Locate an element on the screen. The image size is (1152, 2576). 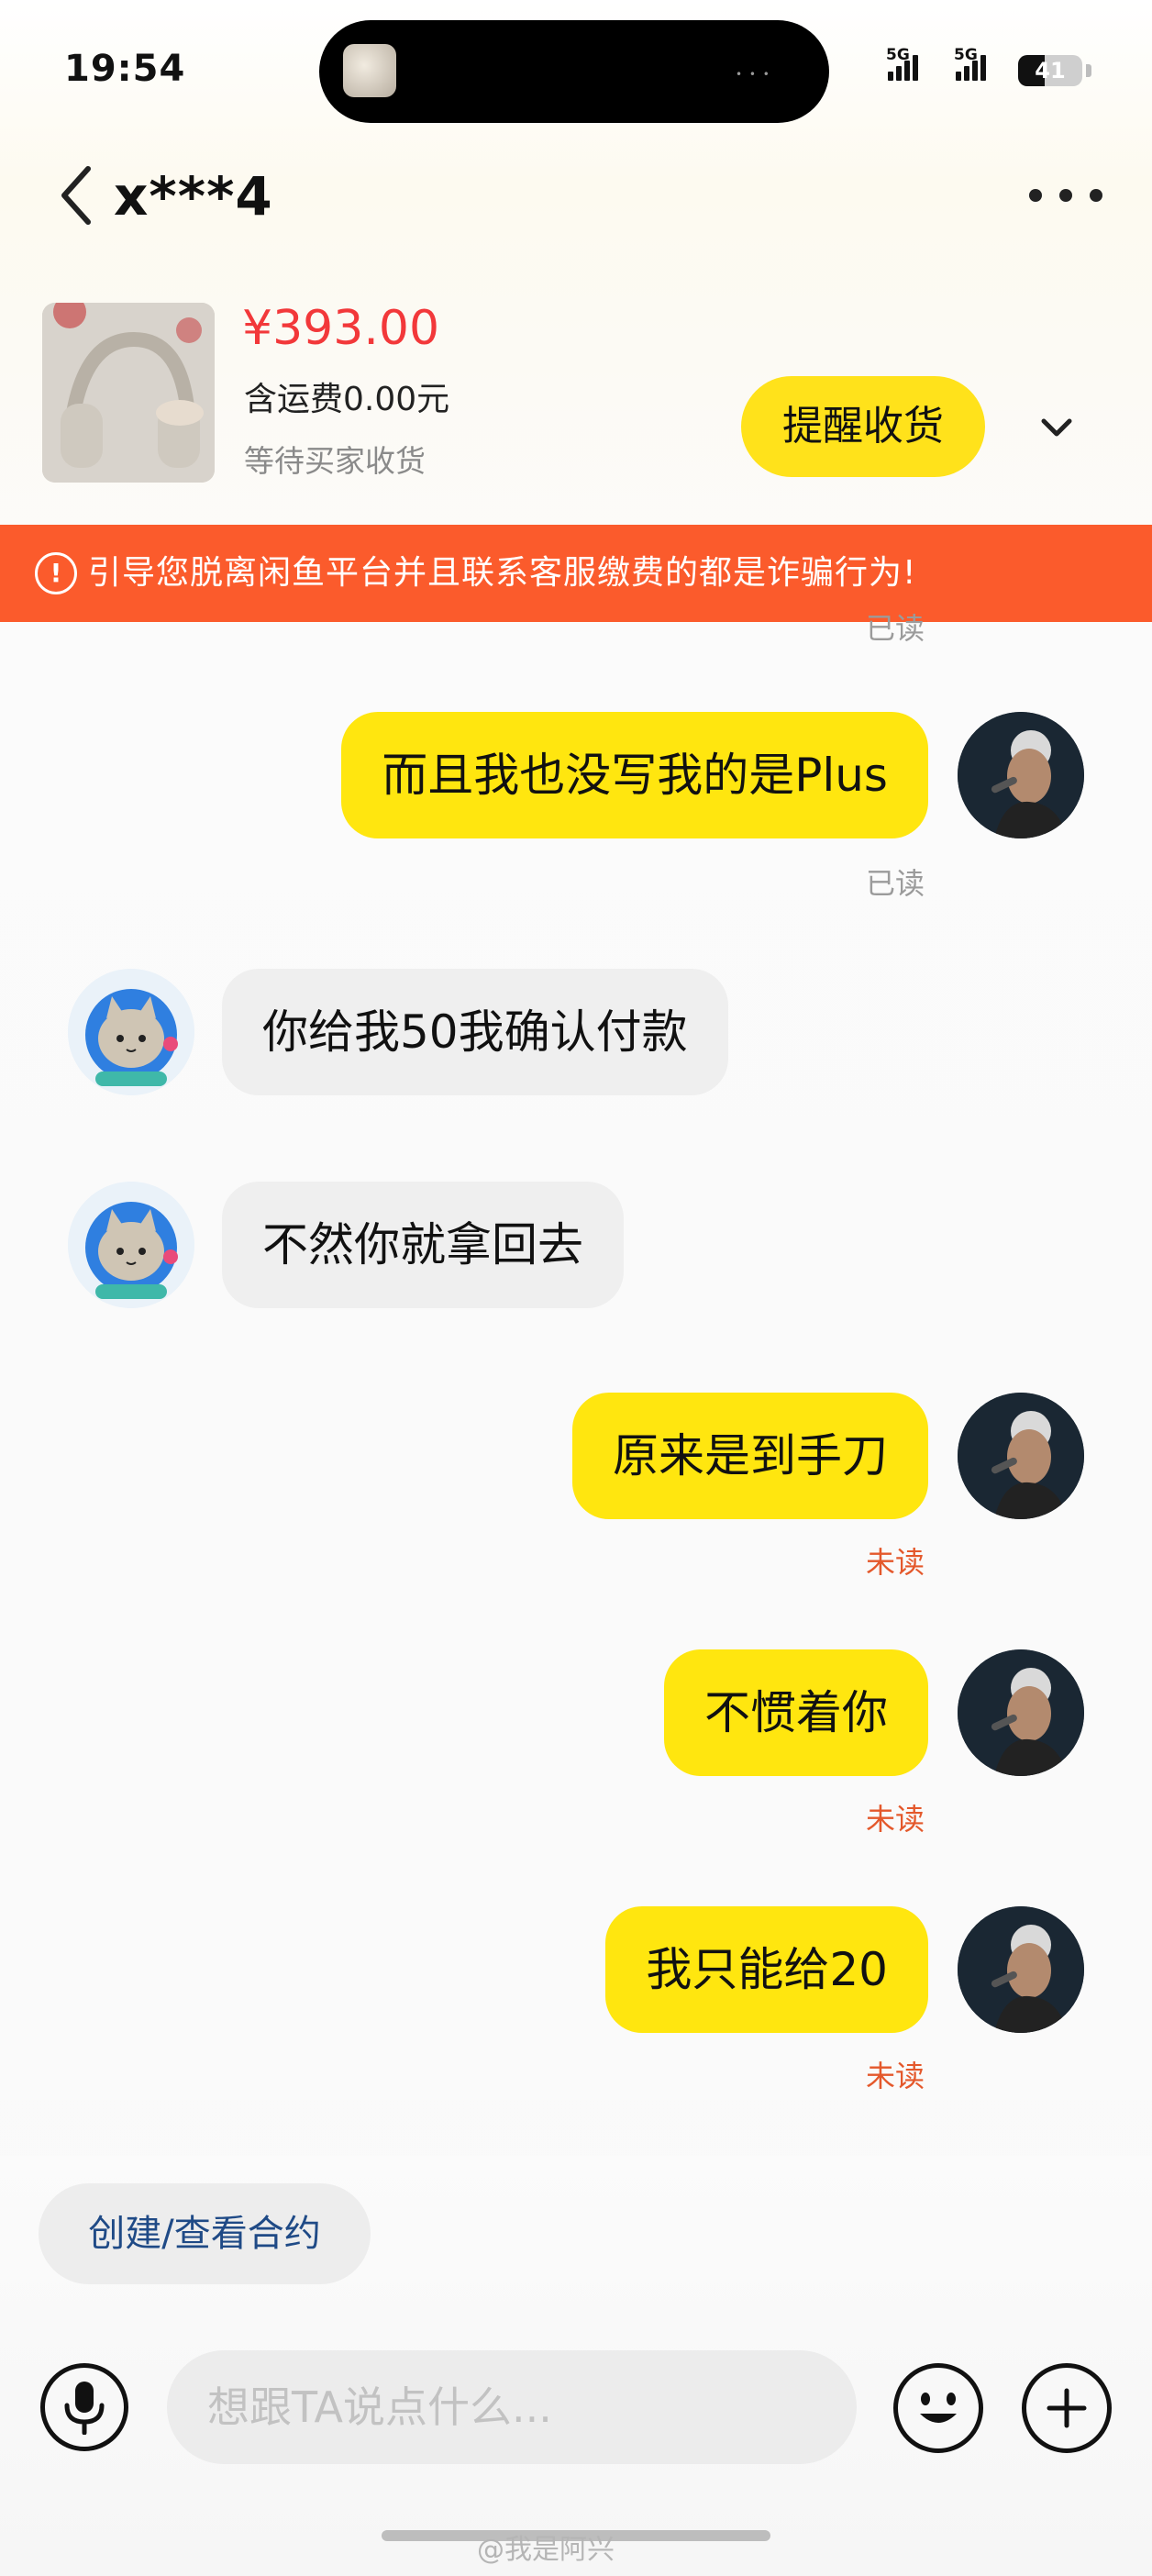
message-bubble-sent: 不惯着你 is located at coordinates (796, 1712).